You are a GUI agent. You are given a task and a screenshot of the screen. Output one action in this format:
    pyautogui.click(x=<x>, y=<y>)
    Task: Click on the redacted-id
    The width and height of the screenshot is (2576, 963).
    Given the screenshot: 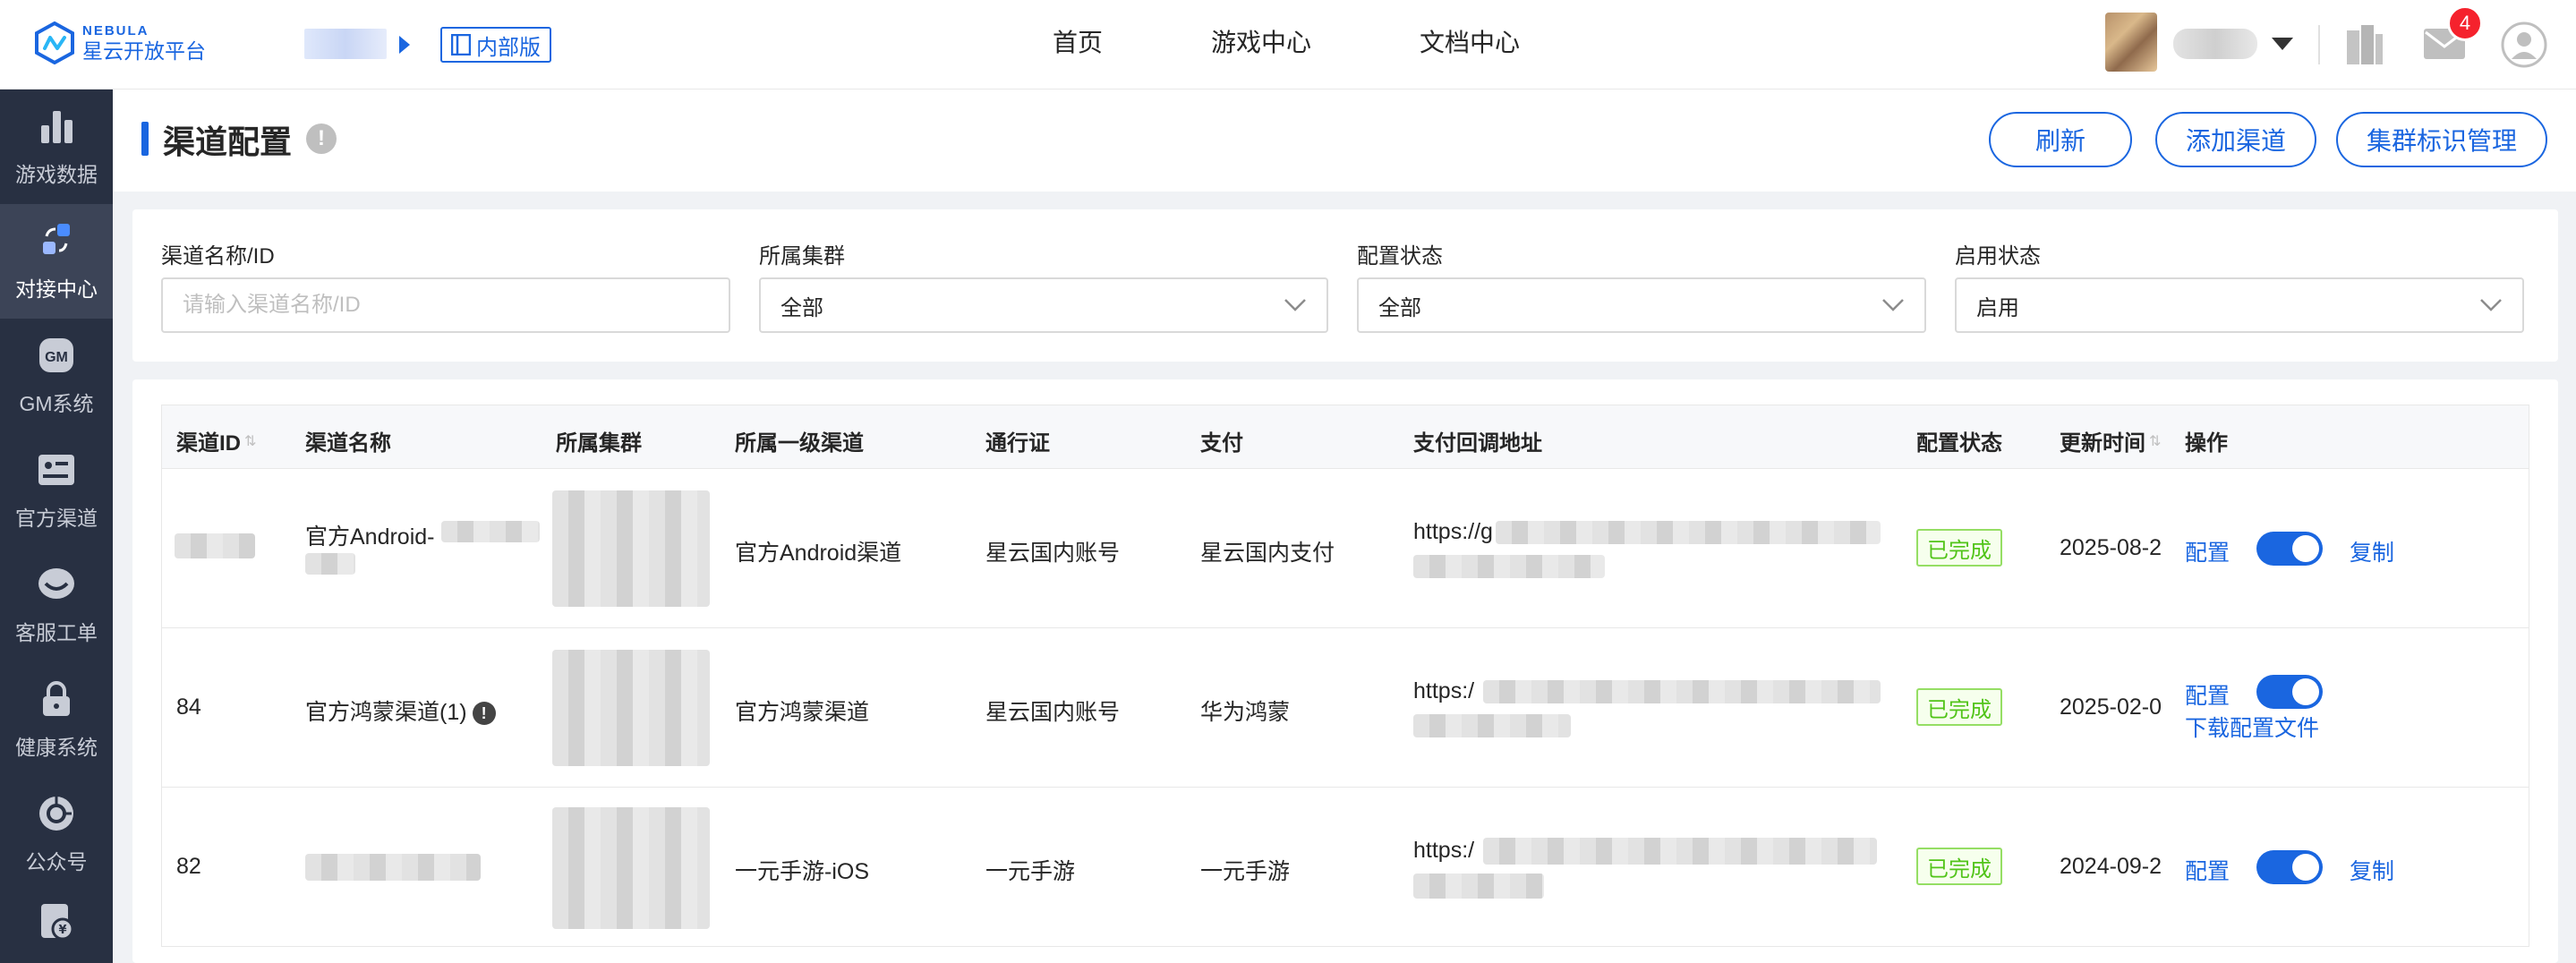 What is the action you would take?
    pyautogui.click(x=215, y=546)
    